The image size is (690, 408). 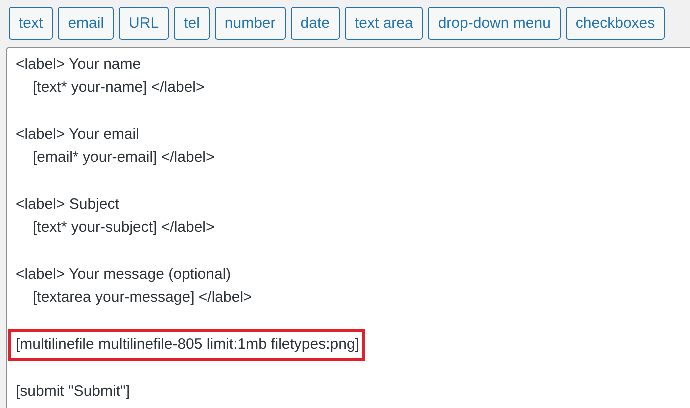 I want to click on tag-button: tel, so click(x=192, y=23).